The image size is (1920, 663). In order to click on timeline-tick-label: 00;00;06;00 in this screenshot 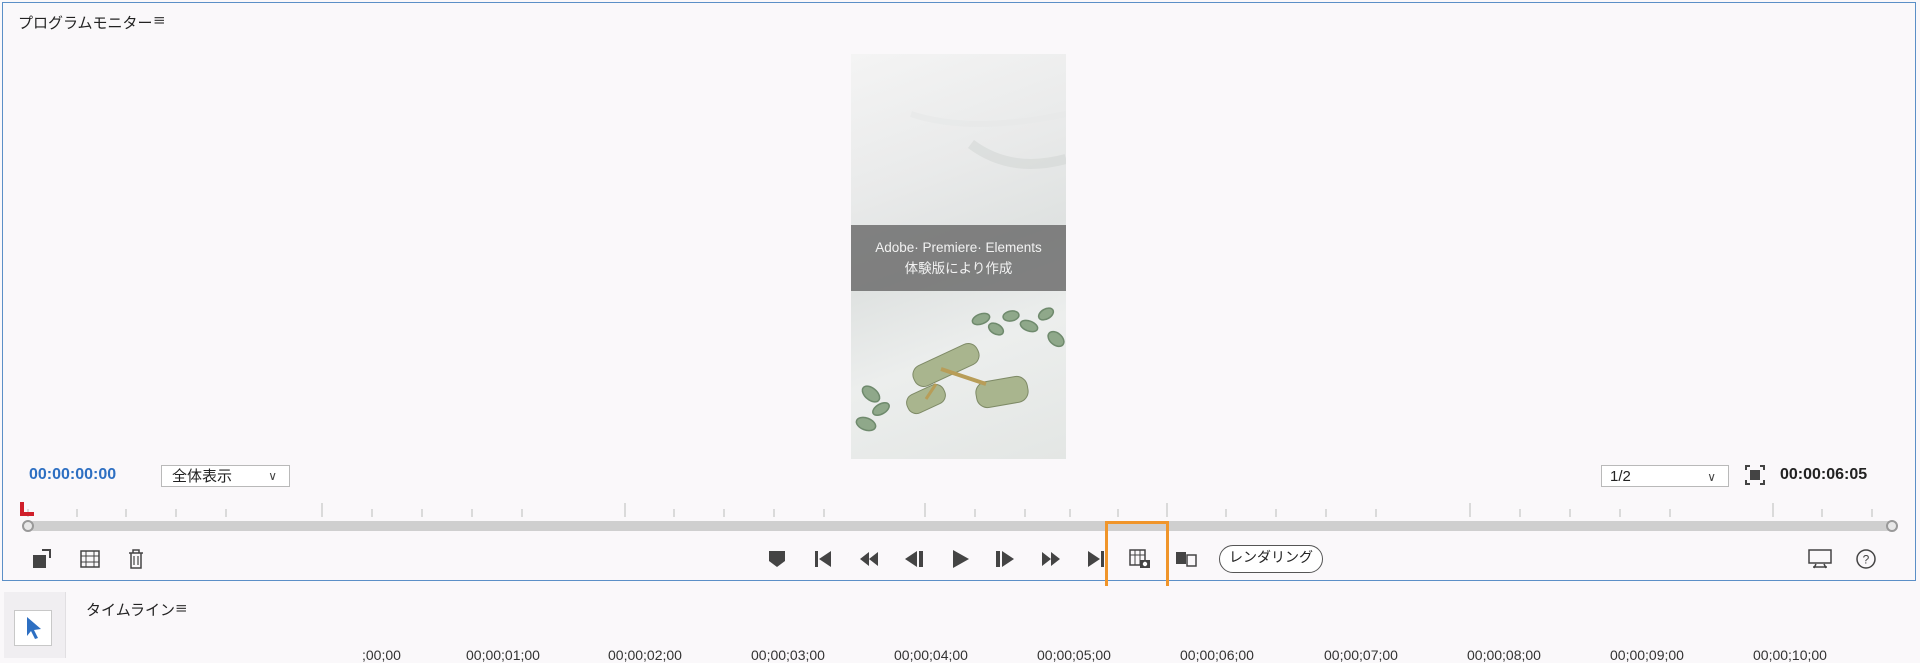, I will do `click(1217, 655)`.